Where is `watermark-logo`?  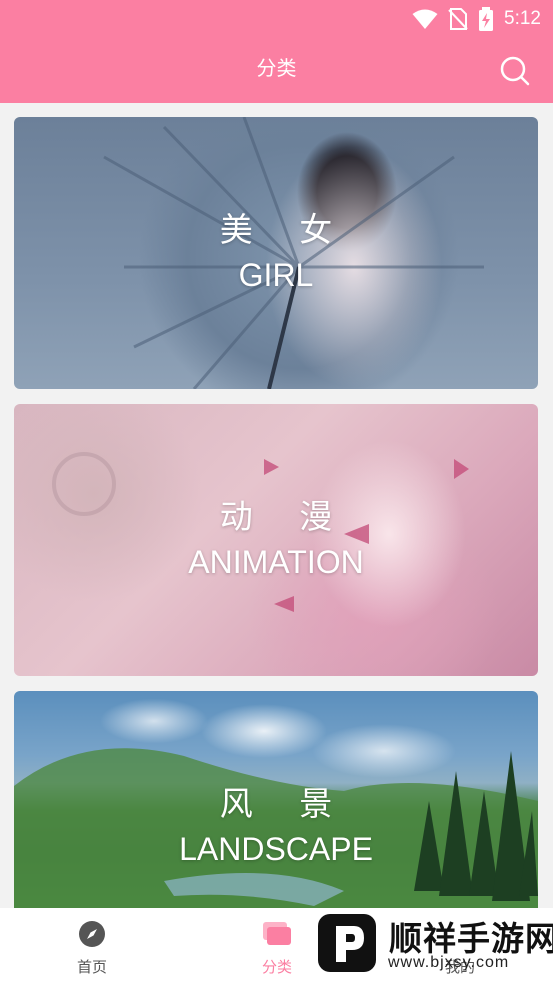
watermark-logo is located at coordinates (347, 943).